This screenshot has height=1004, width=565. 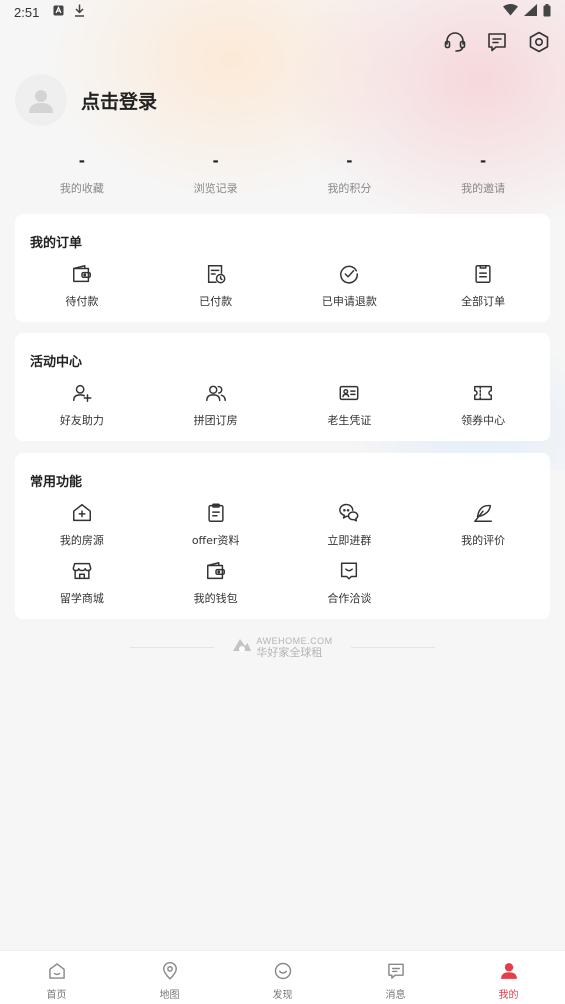 What do you see at coordinates (483, 188) in the screenshot?
I see `stat-label: 我的邀请` at bounding box center [483, 188].